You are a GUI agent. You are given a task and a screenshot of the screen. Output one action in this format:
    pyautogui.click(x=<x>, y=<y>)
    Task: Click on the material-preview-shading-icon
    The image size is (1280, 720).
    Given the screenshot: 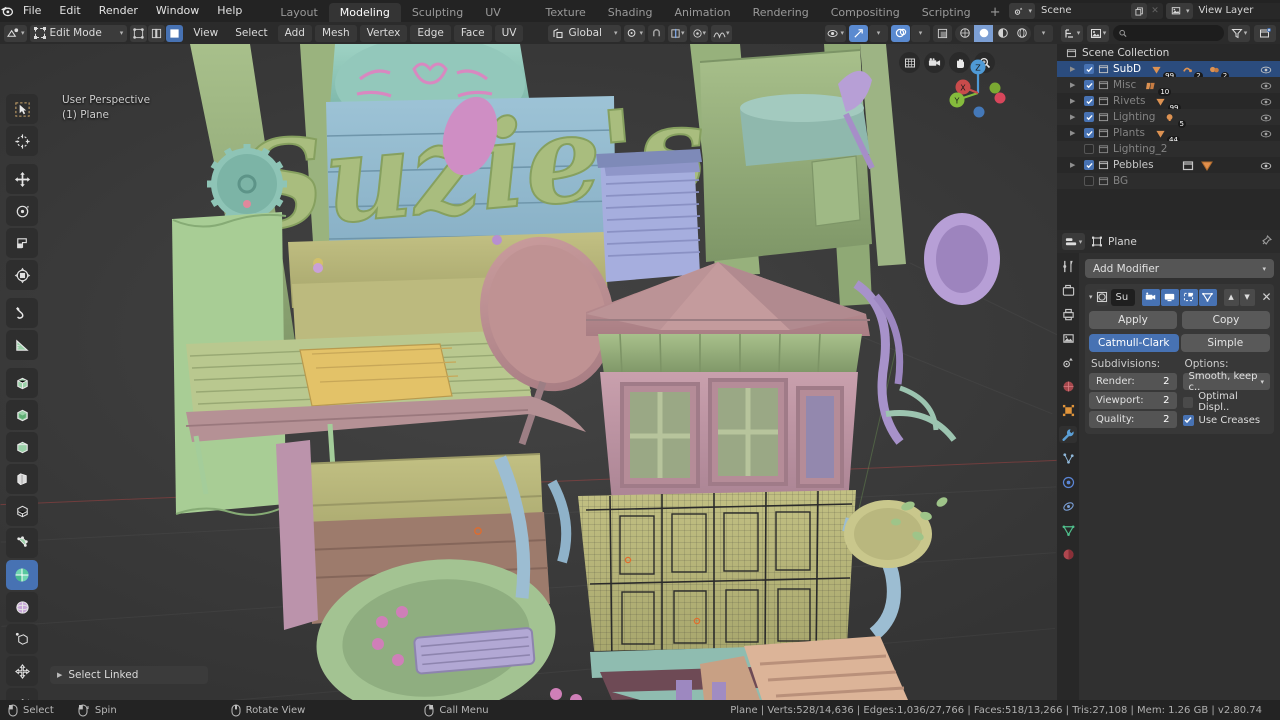 What is the action you would take?
    pyautogui.click(x=1002, y=33)
    